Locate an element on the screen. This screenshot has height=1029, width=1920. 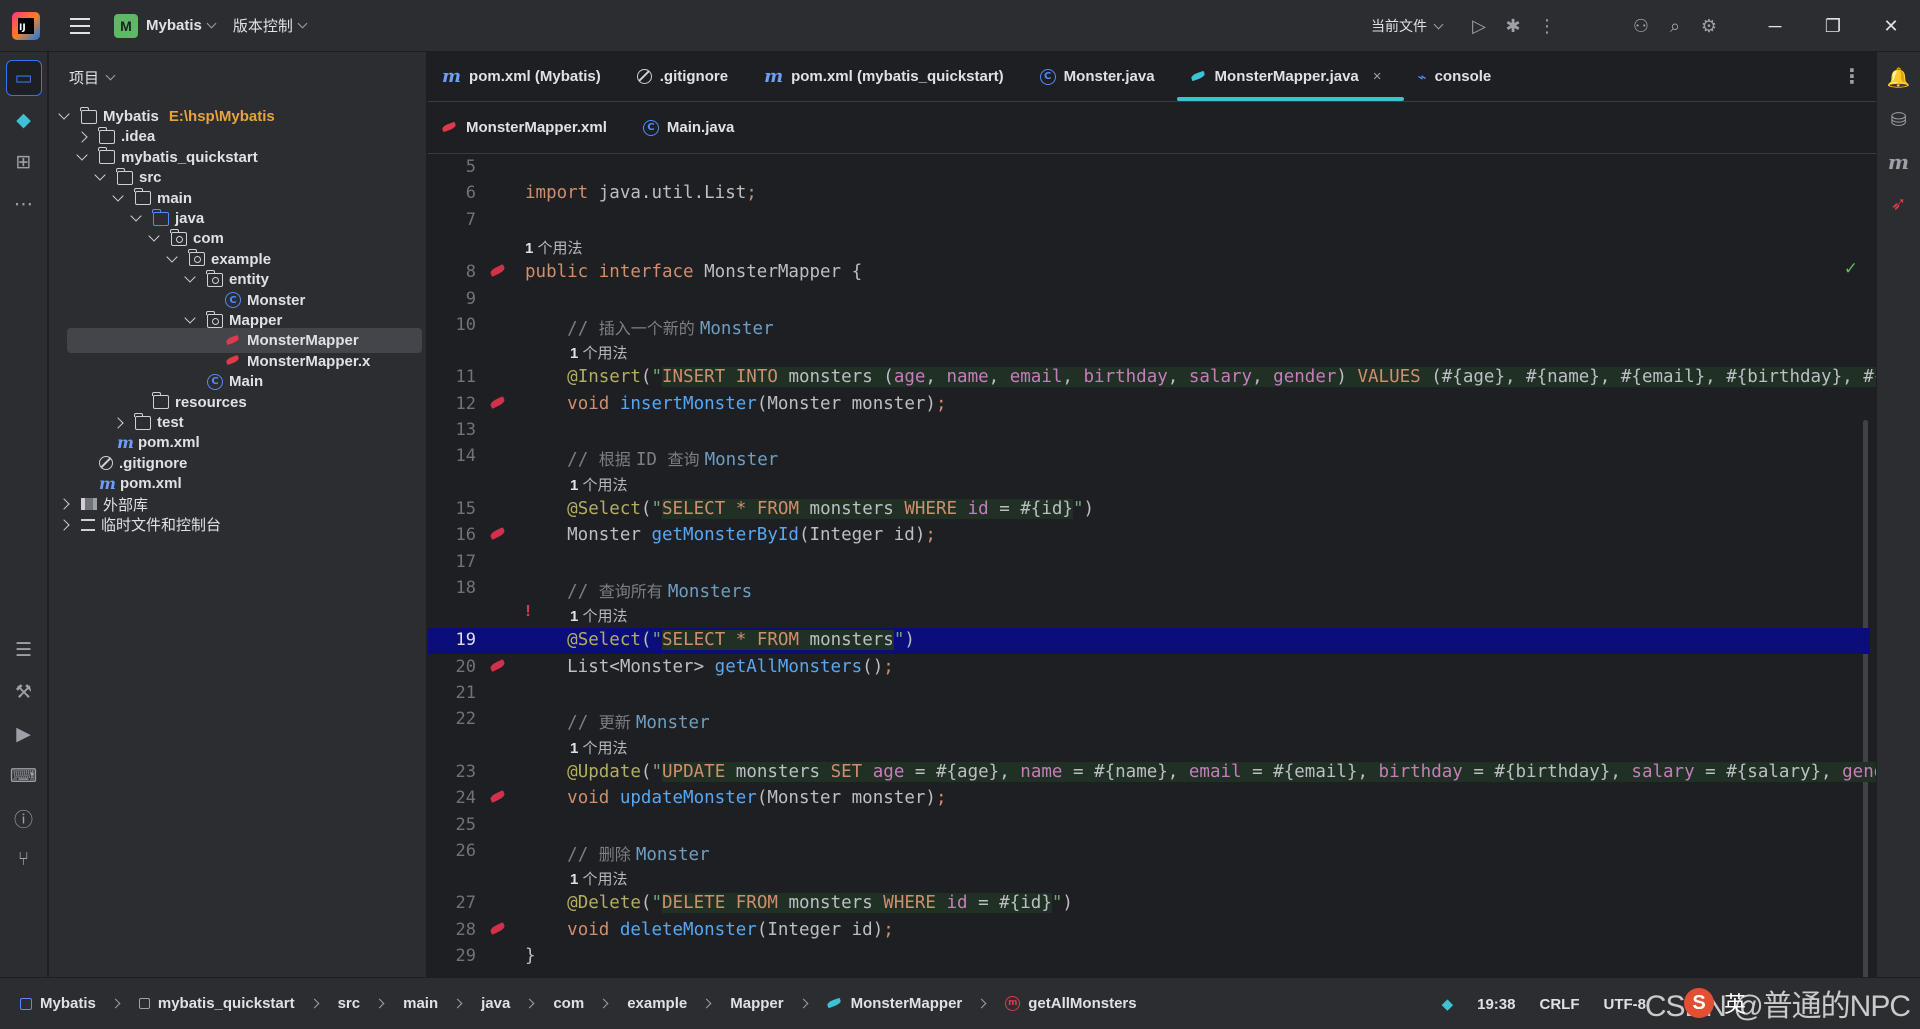
close-tab-icon: × is located at coordinates (1377, 76).